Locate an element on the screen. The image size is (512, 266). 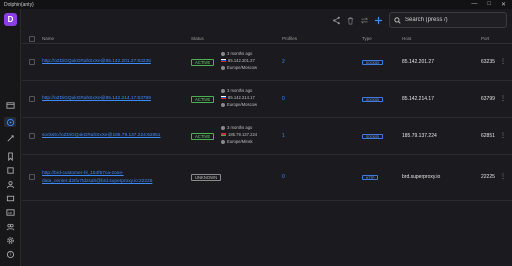
api-icon: API is located at coordinates (10, 212).